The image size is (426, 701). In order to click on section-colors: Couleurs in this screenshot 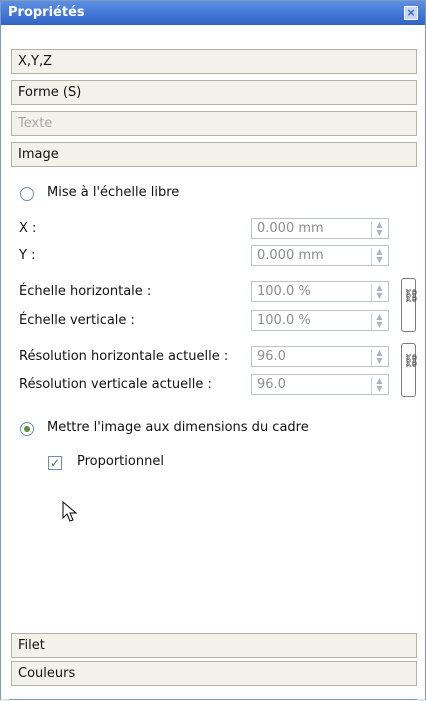, I will do `click(214, 673)`.